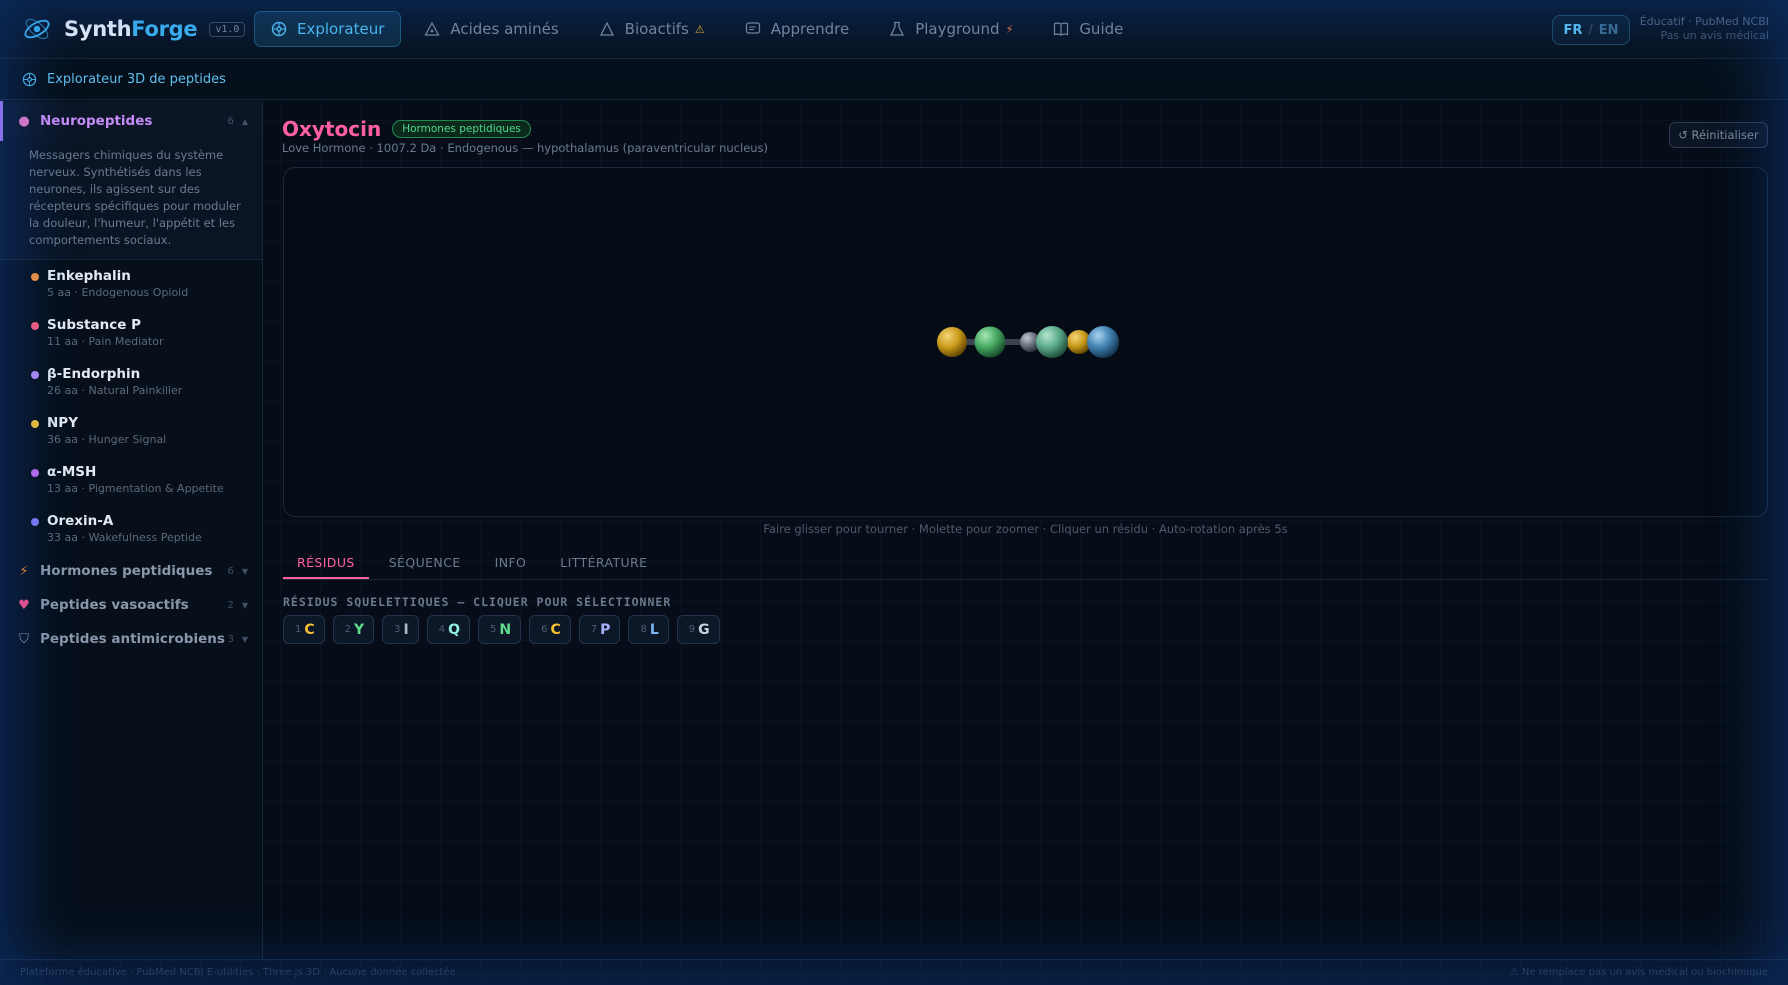 The width and height of the screenshot is (1788, 985). Describe the element at coordinates (493, 629) in the screenshot. I see `residue-number: 5` at that location.